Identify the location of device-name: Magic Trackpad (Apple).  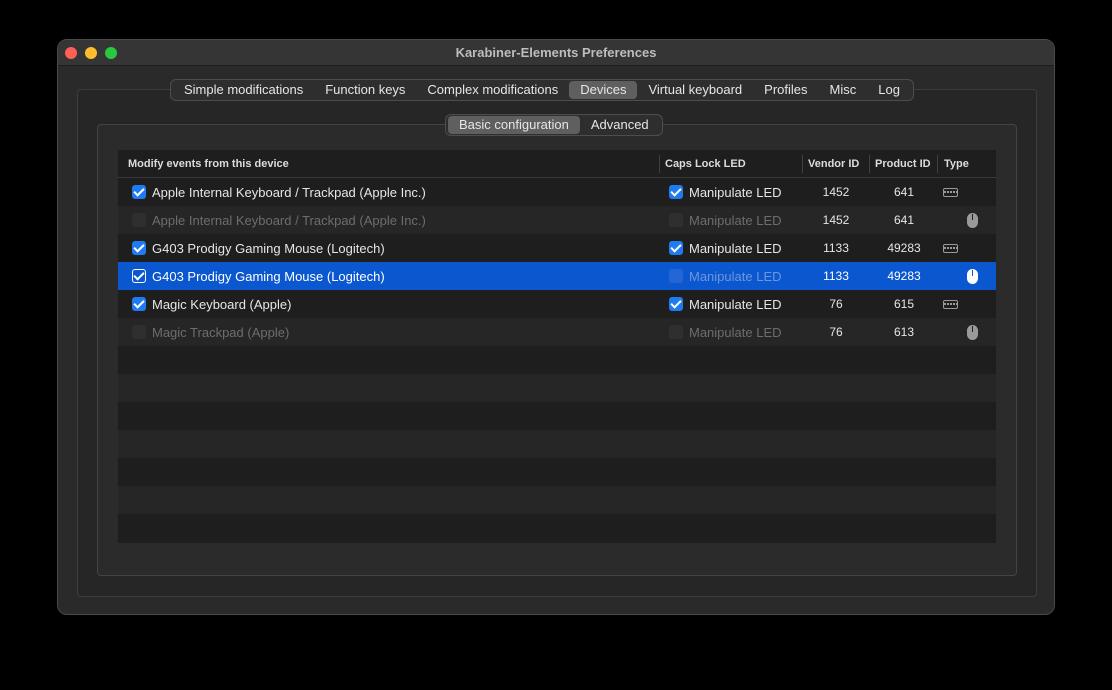
(221, 332).